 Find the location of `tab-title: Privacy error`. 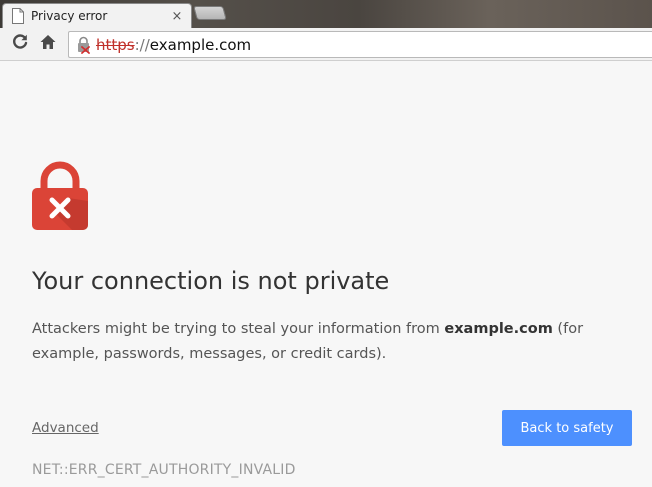

tab-title: Privacy error is located at coordinates (69, 16).